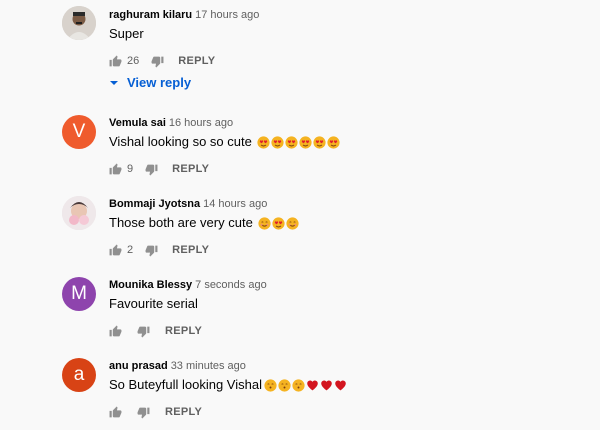 Image resolution: width=600 pixels, height=430 pixels. I want to click on comment-time: 33 minutes ago, so click(208, 366).